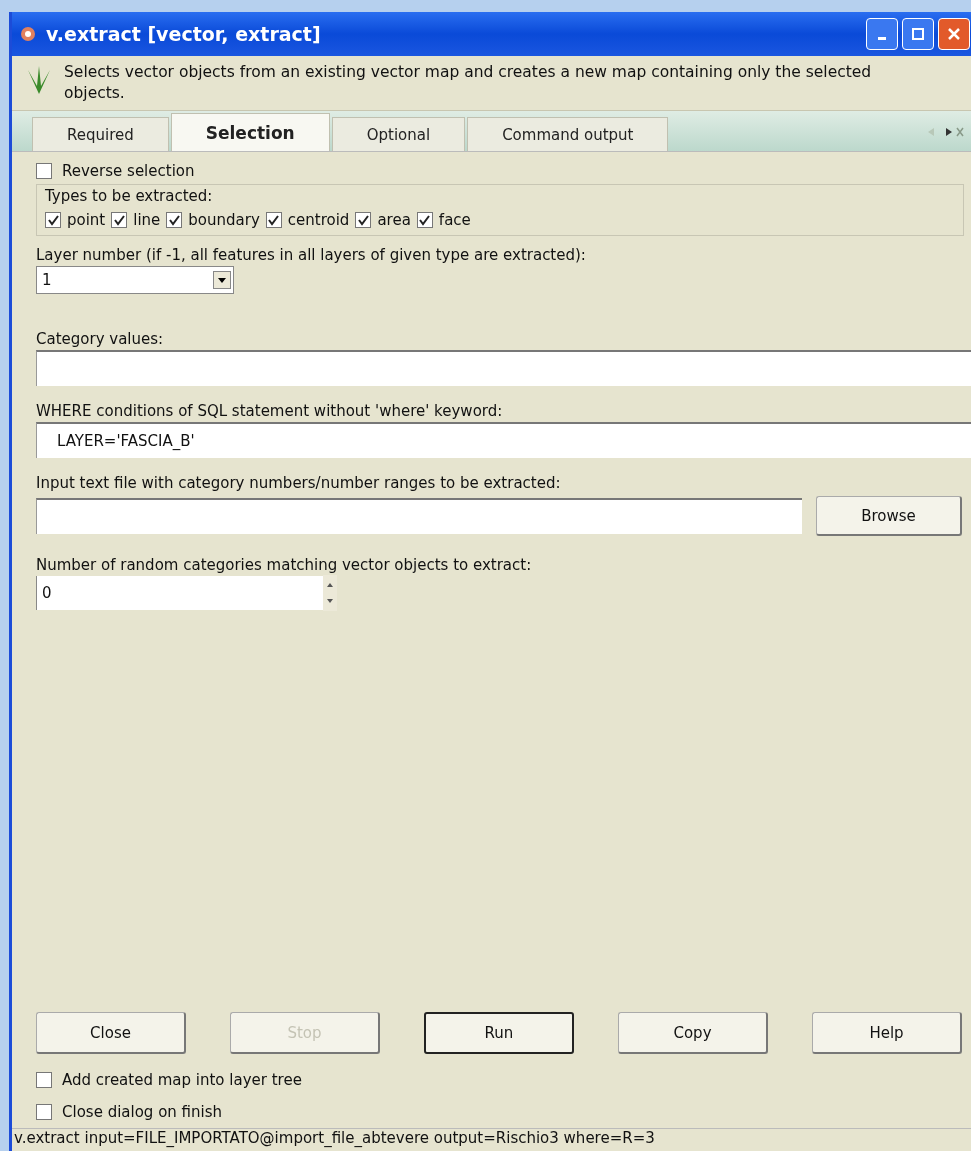  What do you see at coordinates (882, 38) in the screenshot?
I see `minimize-icon` at bounding box center [882, 38].